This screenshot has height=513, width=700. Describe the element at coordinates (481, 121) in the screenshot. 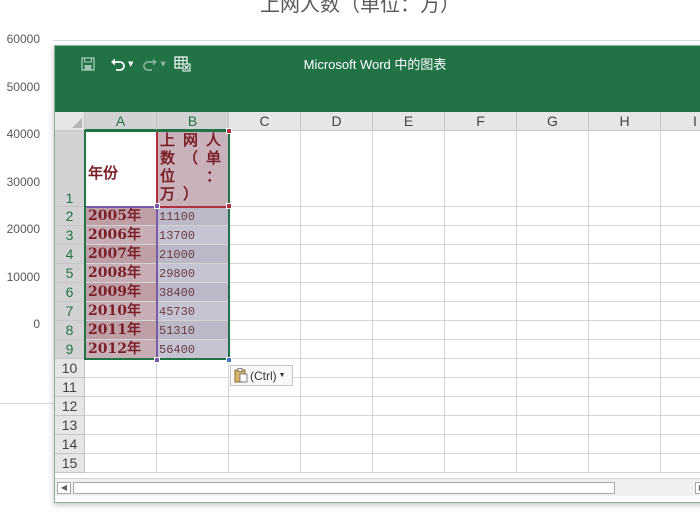

I see `column-header-f: F` at that location.